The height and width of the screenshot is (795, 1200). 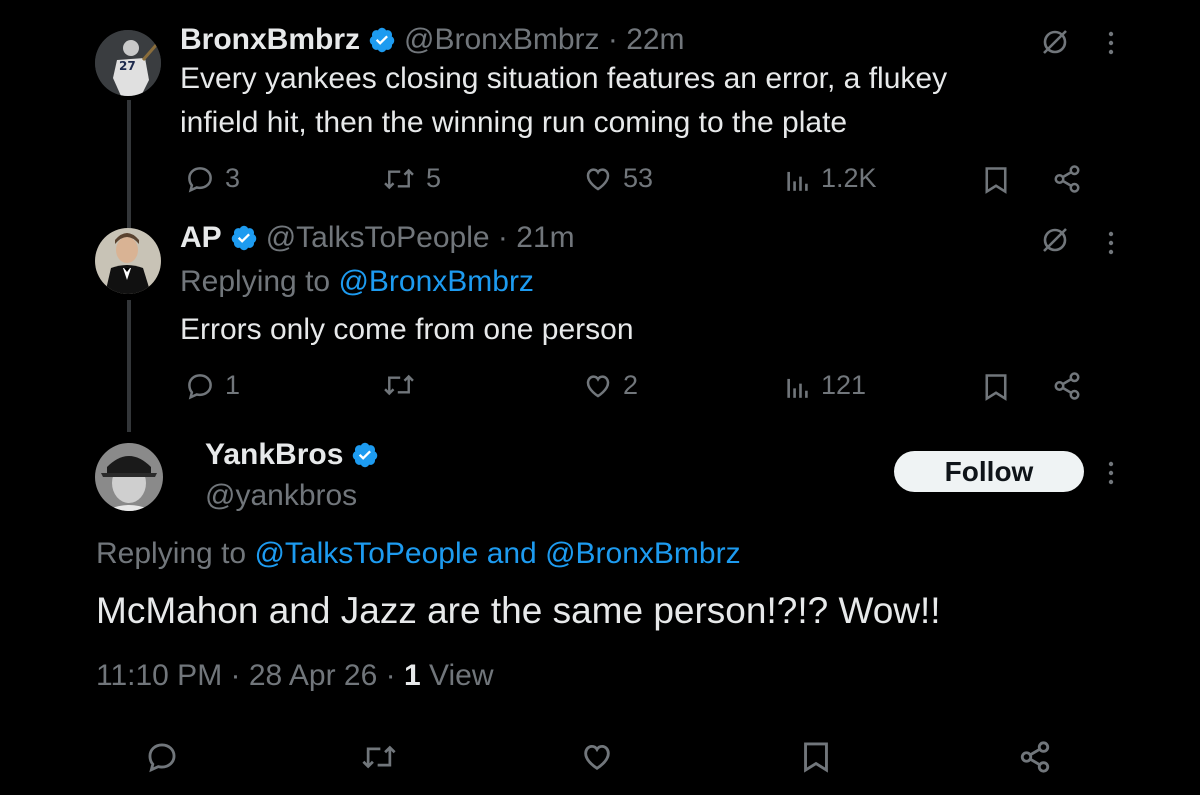 What do you see at coordinates (412, 675) in the screenshot?
I see `views-count: 1` at bounding box center [412, 675].